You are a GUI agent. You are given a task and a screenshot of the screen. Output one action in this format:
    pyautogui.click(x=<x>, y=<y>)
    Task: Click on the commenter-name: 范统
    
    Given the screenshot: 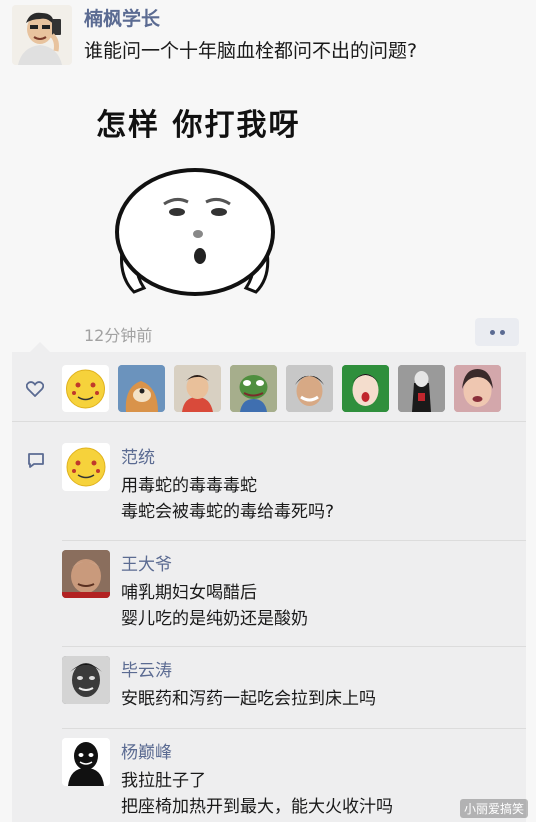 What is the action you would take?
    pyautogui.click(x=138, y=455)
    